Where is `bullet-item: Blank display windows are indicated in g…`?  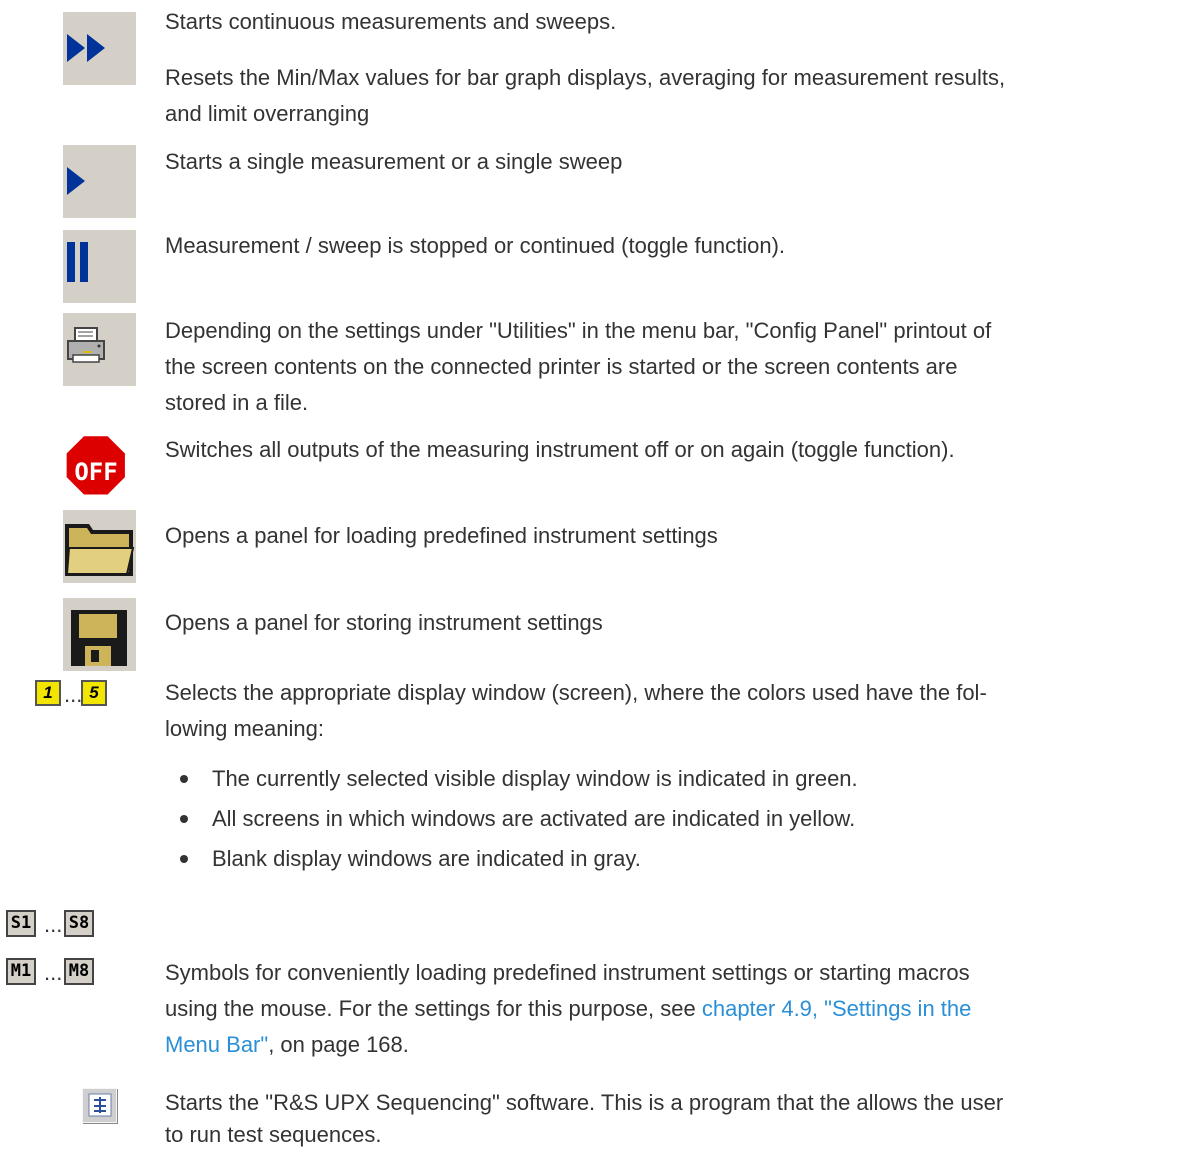 bullet-item: Blank display windows are indicated in g… is located at coordinates (426, 858).